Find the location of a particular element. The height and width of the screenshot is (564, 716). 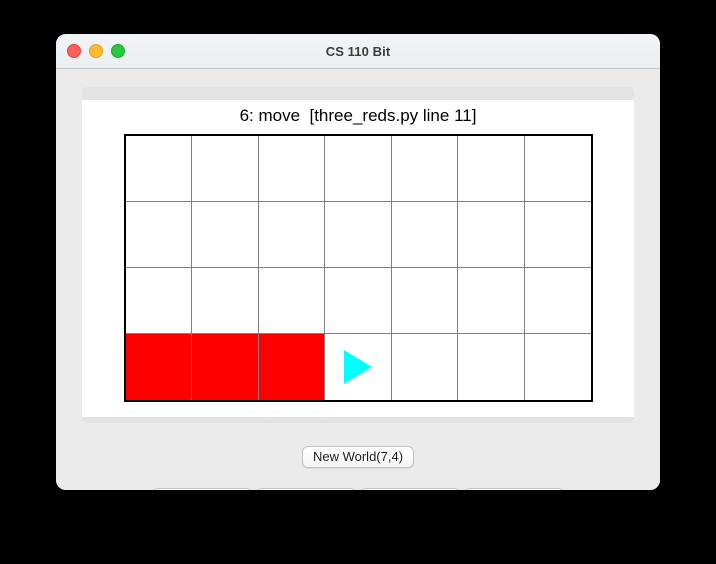

grid-cell-r3c6 is located at coordinates (491, 301).